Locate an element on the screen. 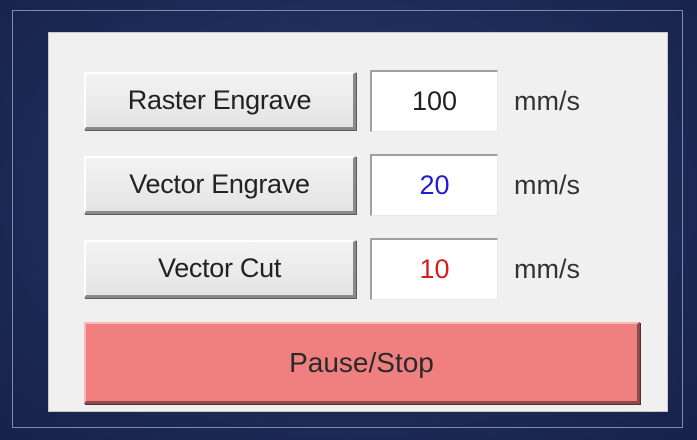 Image resolution: width=697 pixels, height=440 pixels. vector-cut-row: Vector Cut 10 mm/s is located at coordinates (332, 269).